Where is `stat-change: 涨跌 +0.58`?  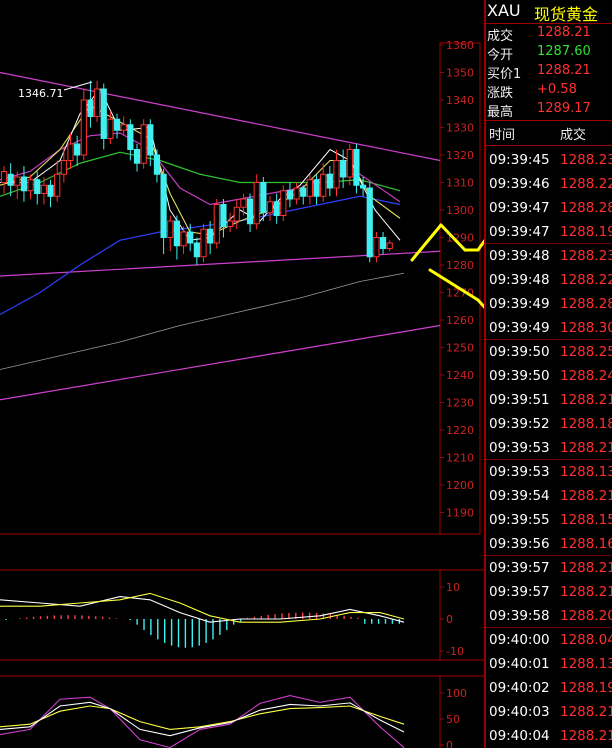 stat-change: 涨跌 +0.58 is located at coordinates (549, 91).